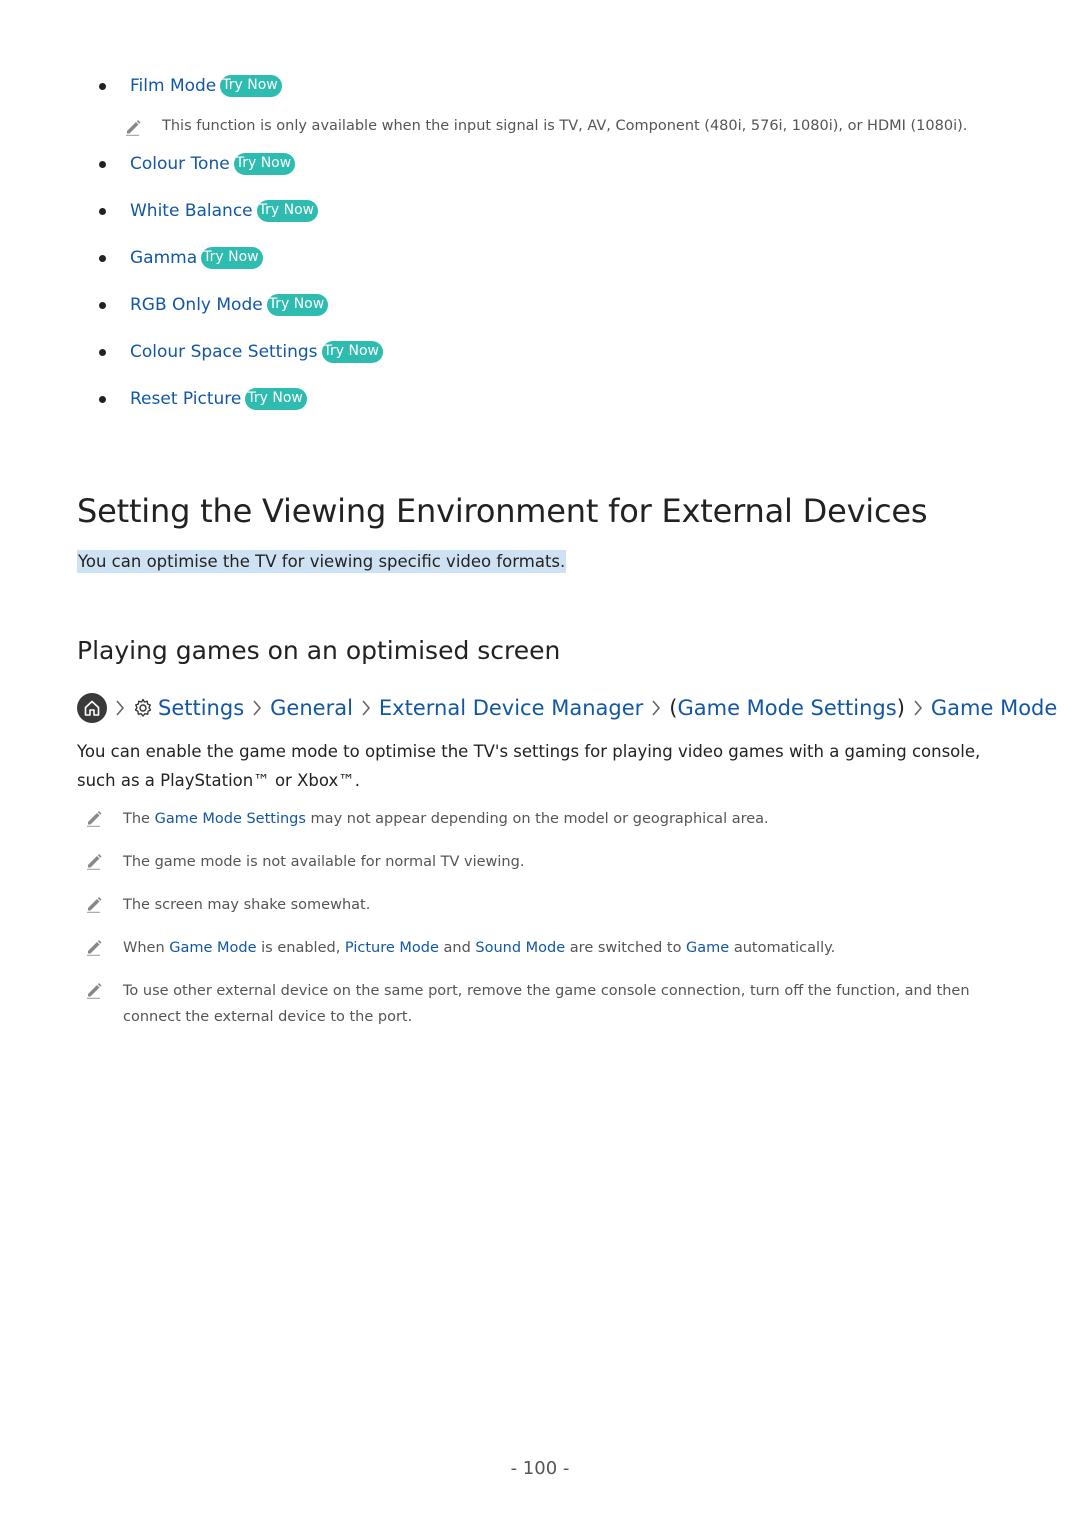  I want to click on home-icon, so click(92, 708).